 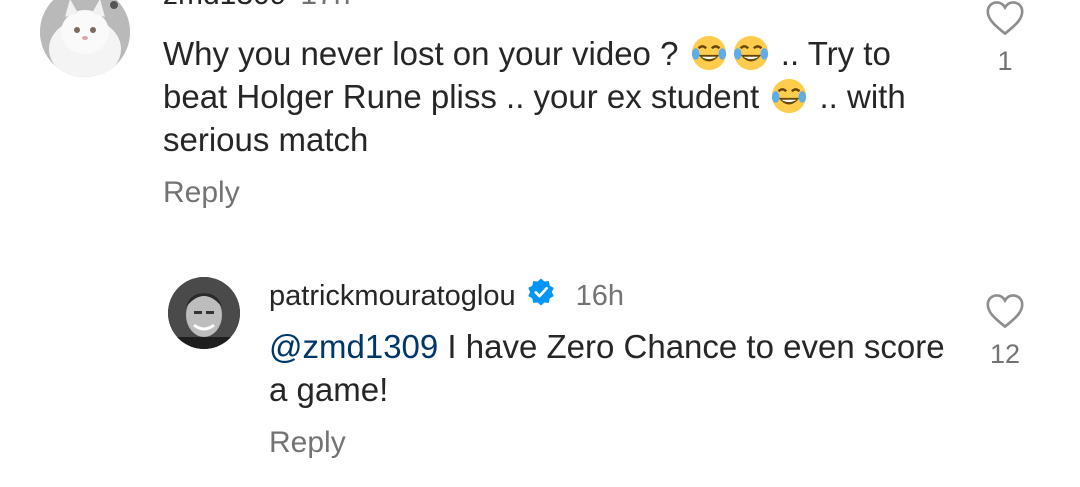 What do you see at coordinates (600, 295) in the screenshot?
I see `reply-time: 16h` at bounding box center [600, 295].